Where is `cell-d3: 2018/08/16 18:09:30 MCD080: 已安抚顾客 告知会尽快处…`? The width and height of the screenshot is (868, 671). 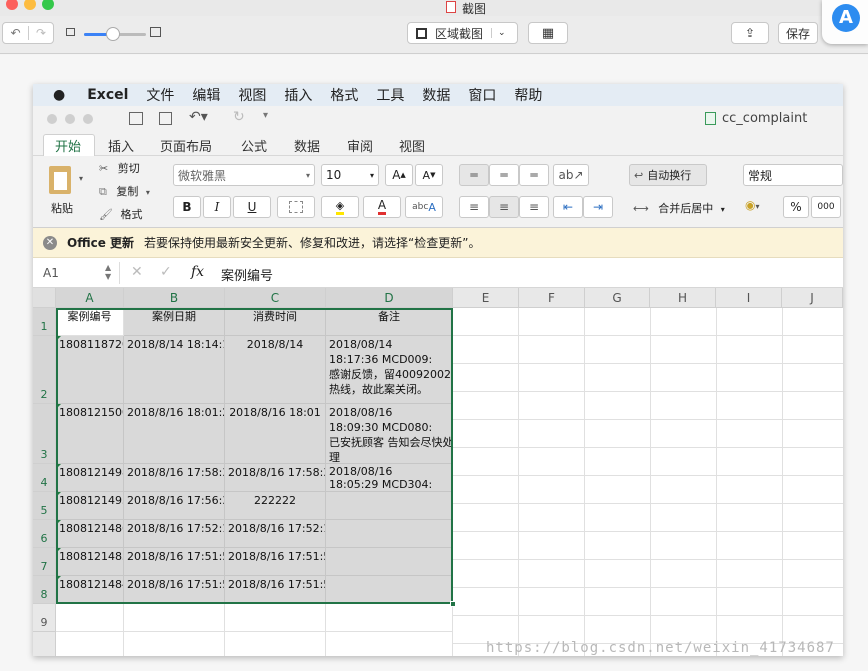 cell-d3: 2018/08/16 18:09:30 MCD080: 已安抚顾客 告知会尽快处… is located at coordinates (389, 434).